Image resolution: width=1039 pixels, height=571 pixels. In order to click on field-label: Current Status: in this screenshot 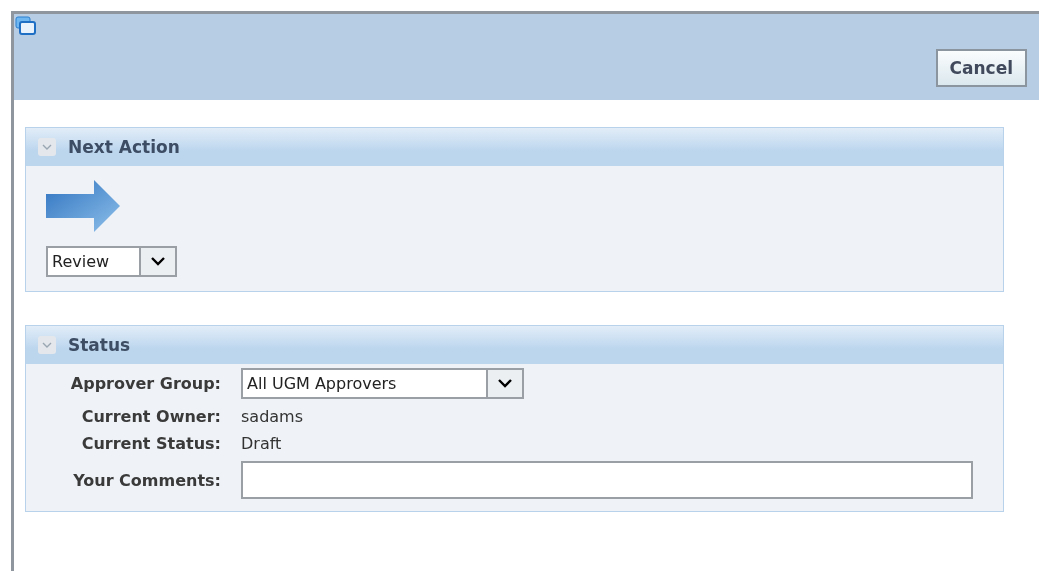, I will do `click(150, 443)`.